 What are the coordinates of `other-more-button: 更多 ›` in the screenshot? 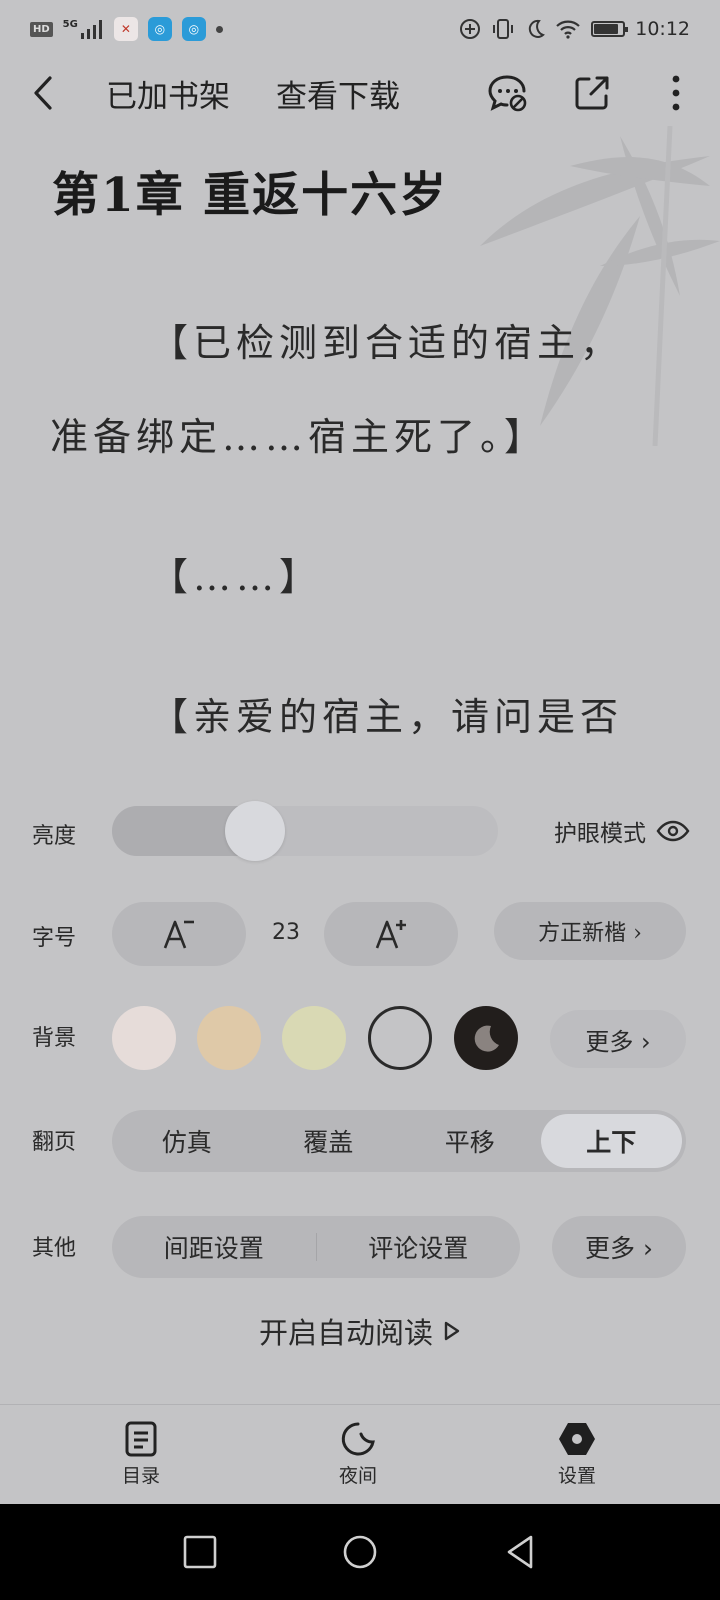 It's located at (619, 1247).